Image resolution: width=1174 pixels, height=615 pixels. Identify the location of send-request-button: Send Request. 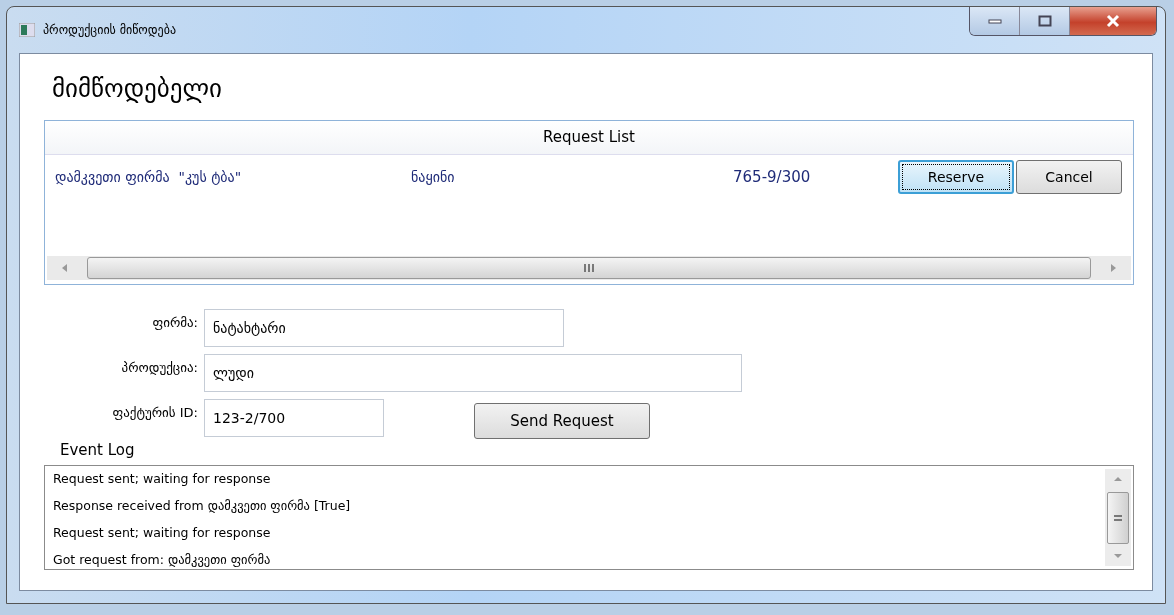
(562, 421).